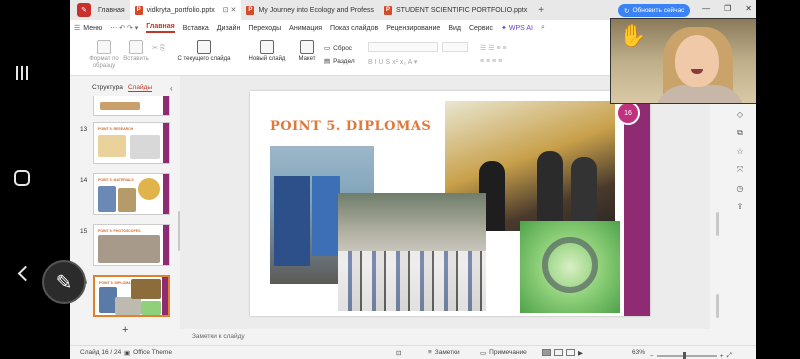  Describe the element at coordinates (116, 283) in the screenshot. I see `thumbnail-title: POINT 5. DIPLOMAS` at that location.